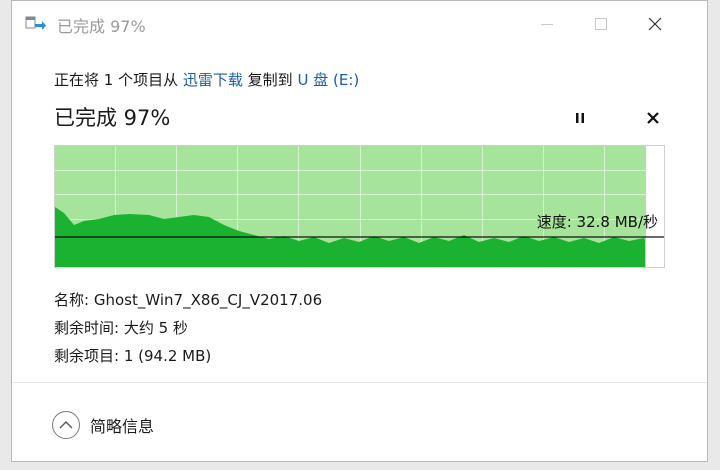  I want to click on source-folder-link: 迅雷下载, so click(213, 80).